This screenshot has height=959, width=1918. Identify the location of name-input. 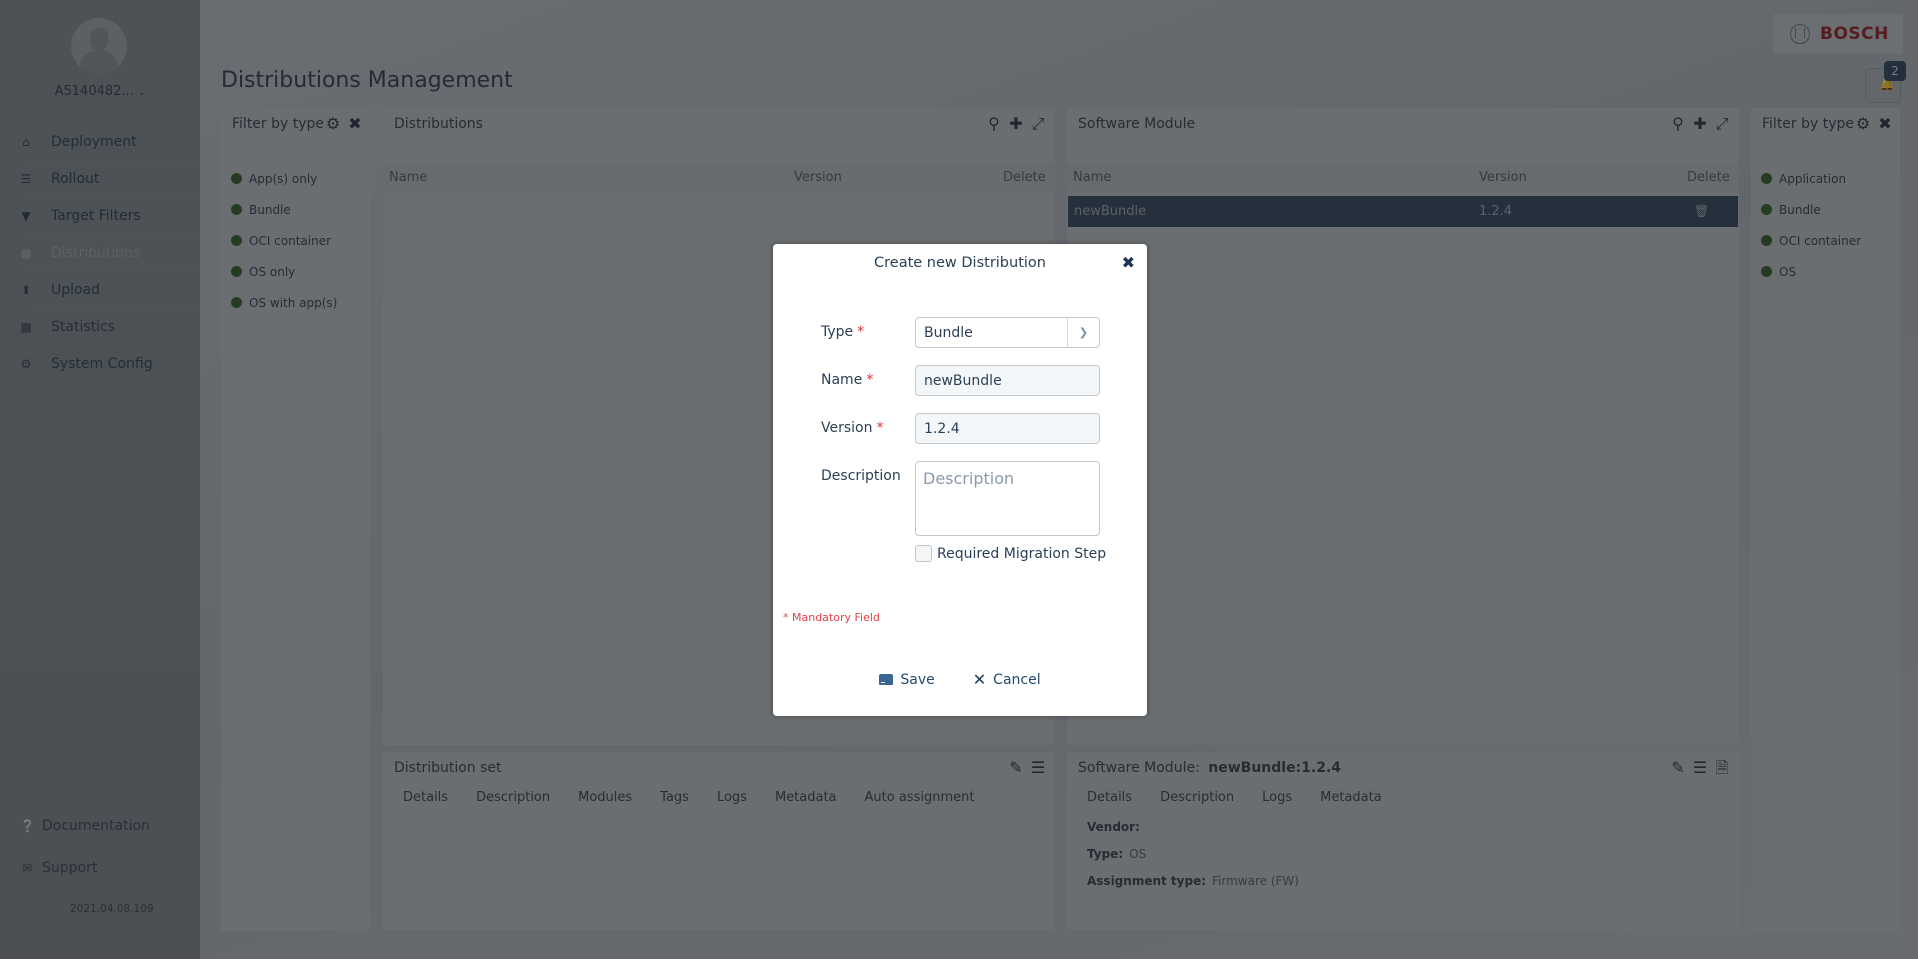
(1007, 380).